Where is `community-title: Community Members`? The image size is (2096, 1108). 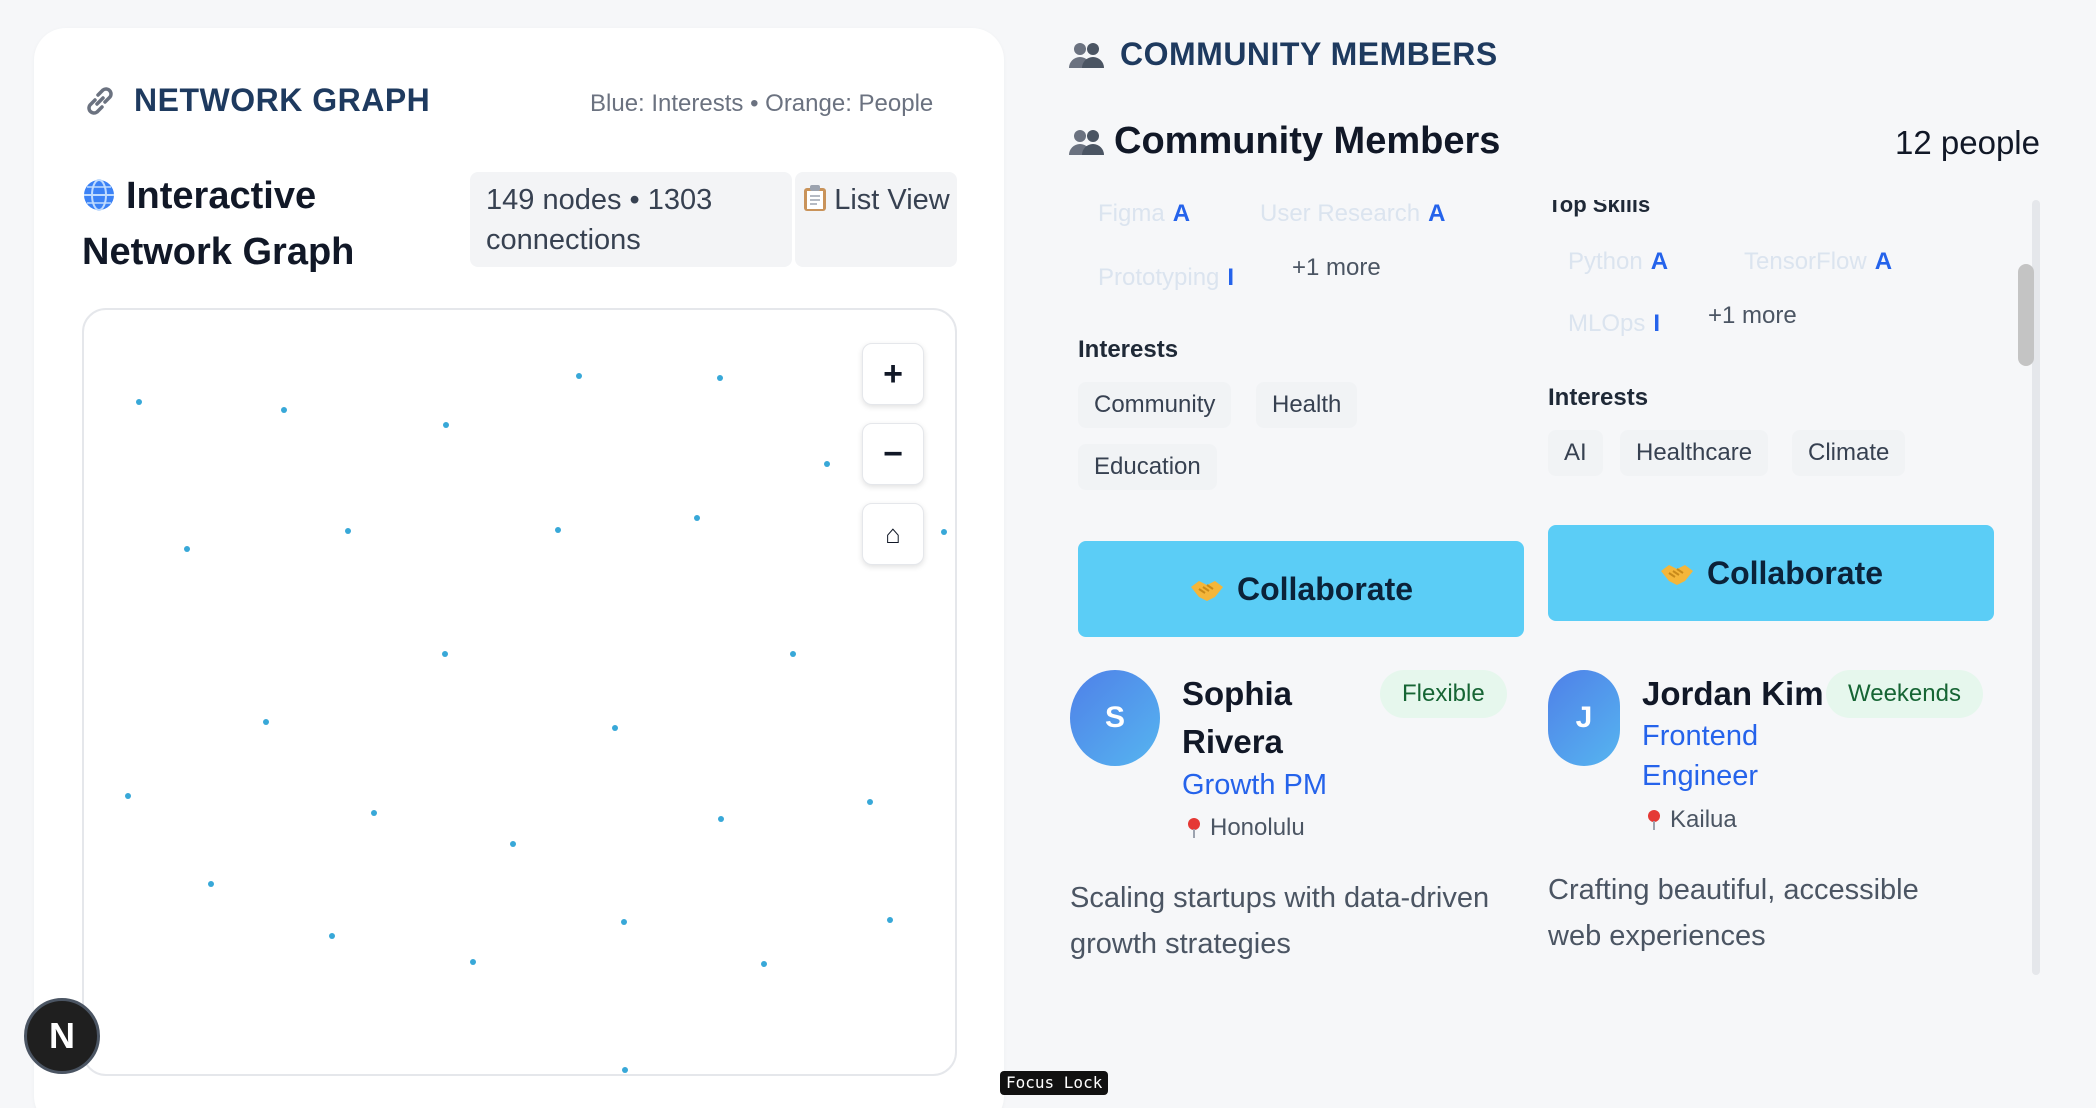 community-title: Community Members is located at coordinates (1284, 141).